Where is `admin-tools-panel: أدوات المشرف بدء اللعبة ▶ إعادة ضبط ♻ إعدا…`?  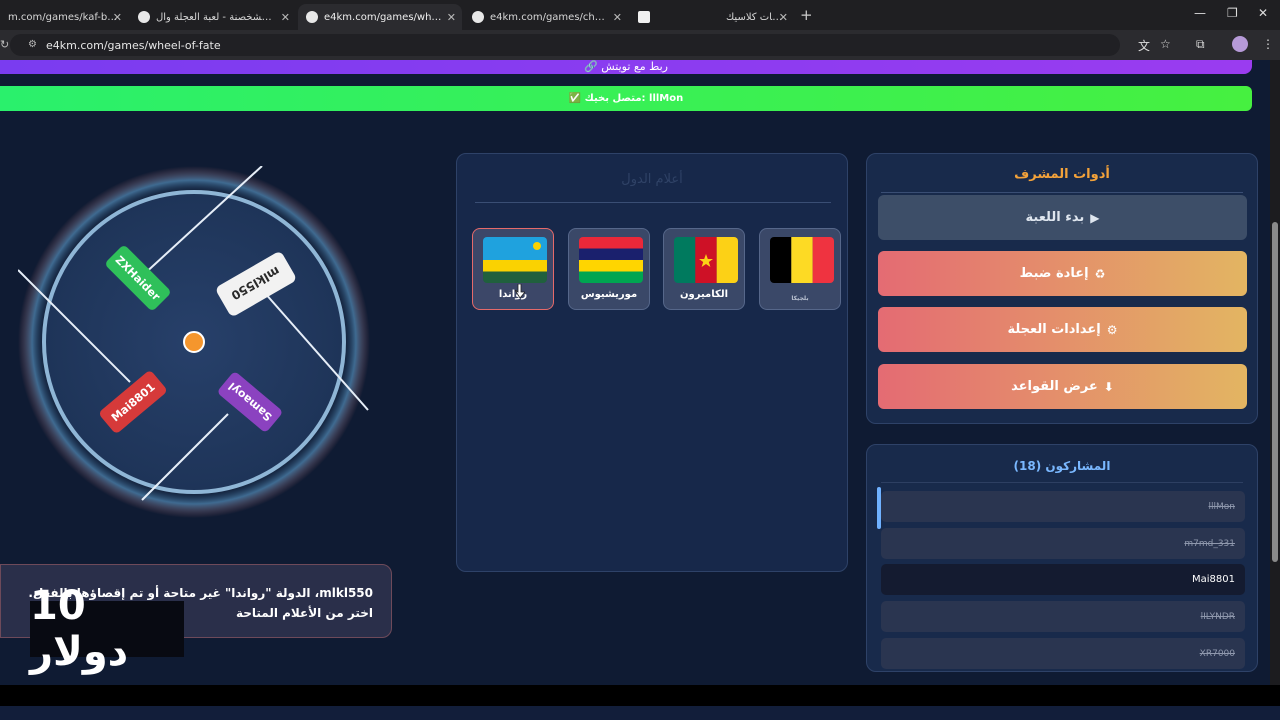 admin-tools-panel: أدوات المشرف بدء اللعبة ▶ إعادة ضبط ♻ إعدا… is located at coordinates (1062, 288).